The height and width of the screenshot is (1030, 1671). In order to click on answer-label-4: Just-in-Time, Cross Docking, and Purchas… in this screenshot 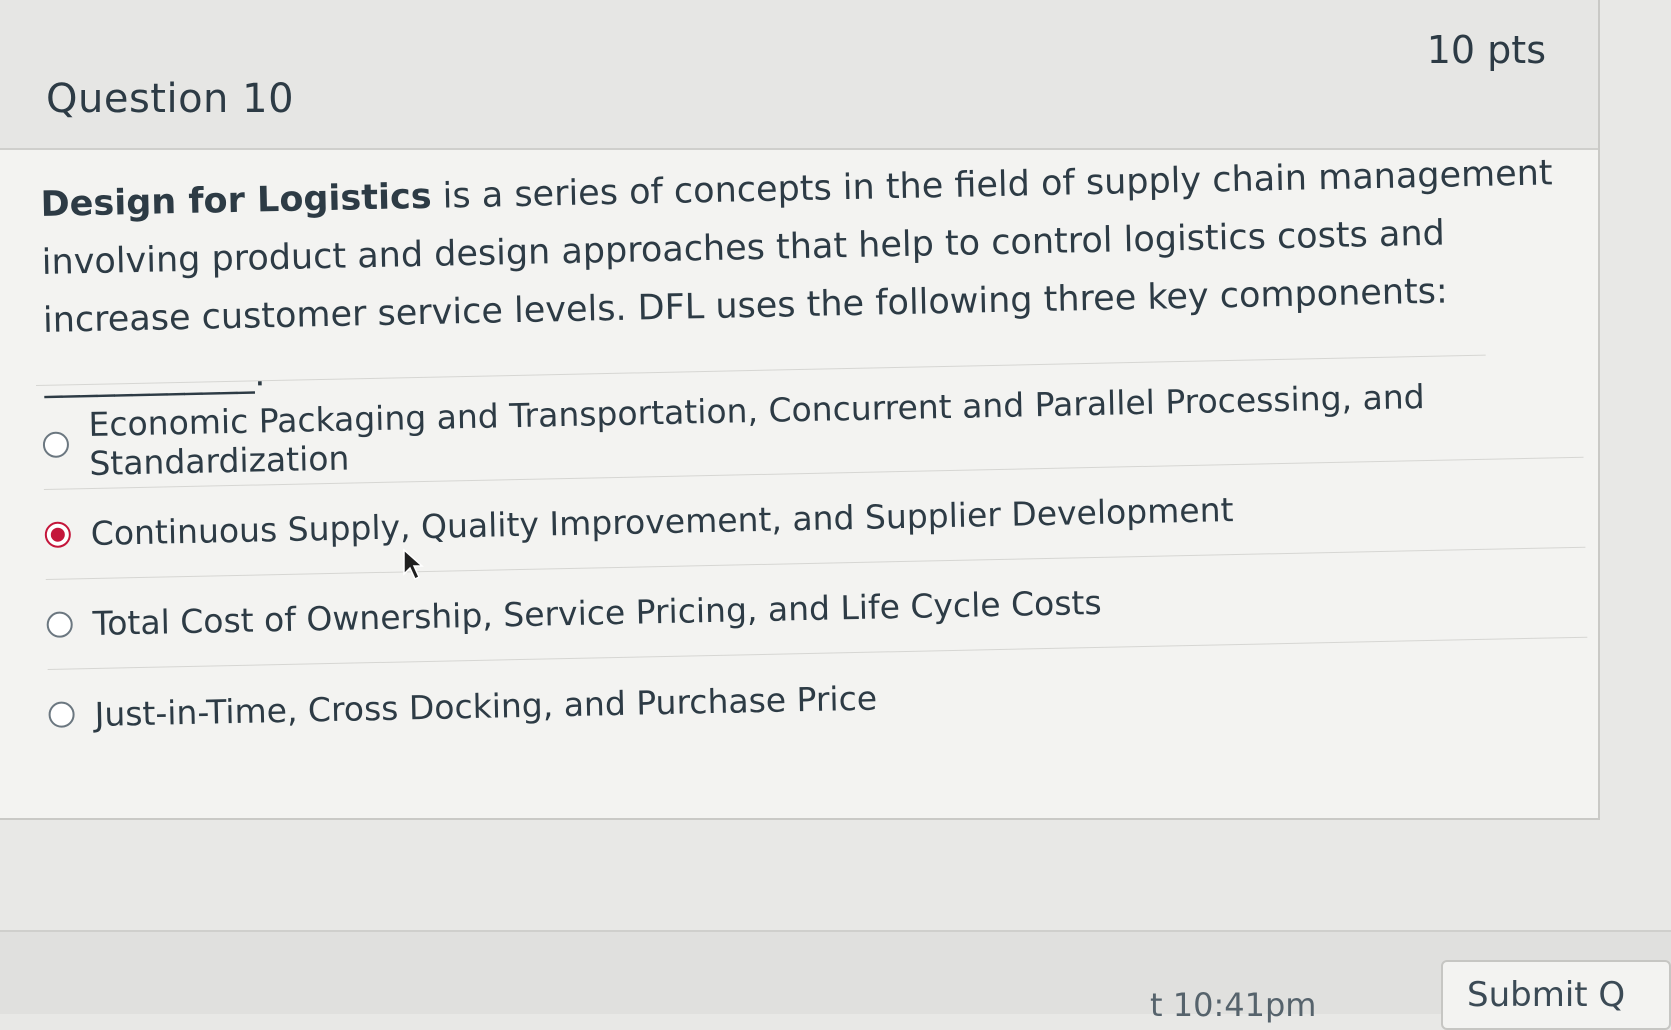, I will do `click(485, 705)`.